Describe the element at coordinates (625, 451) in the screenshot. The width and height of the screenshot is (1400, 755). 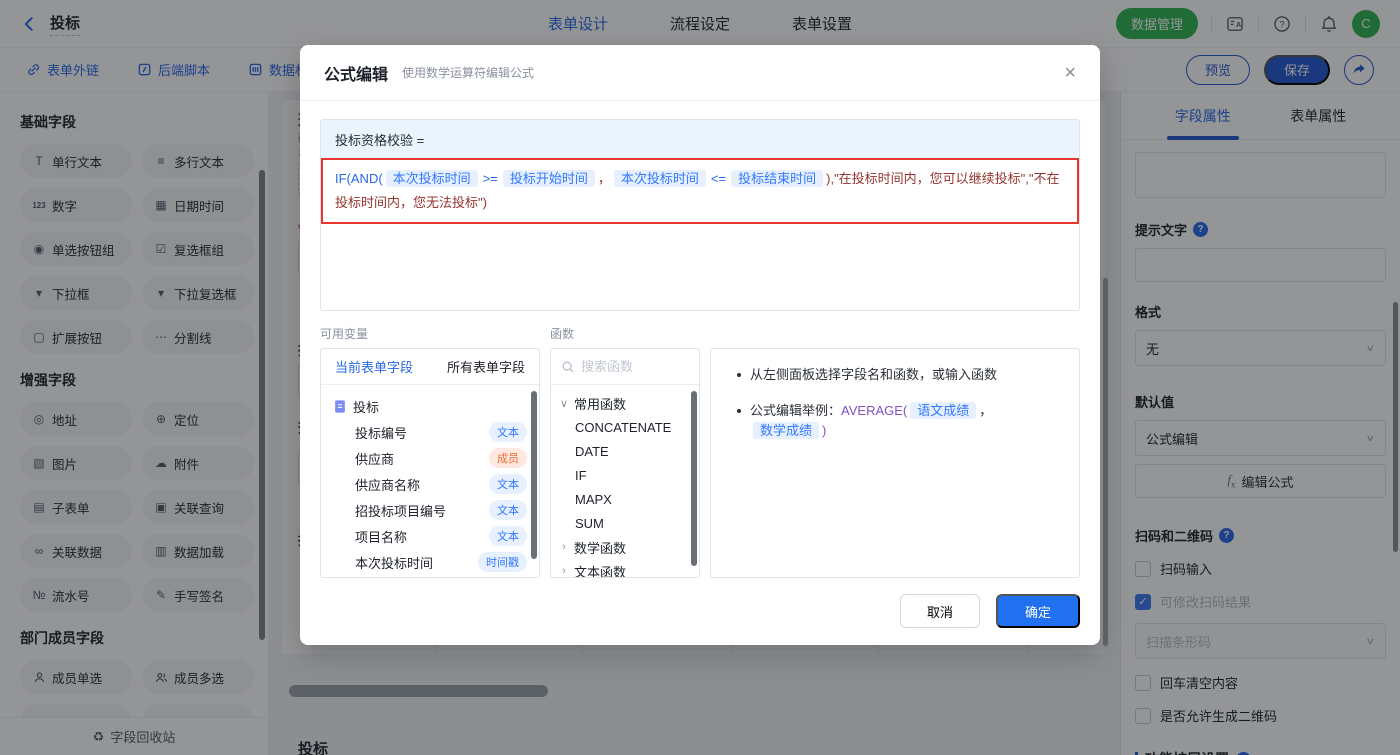
I see `function-DATE: DATE` at that location.